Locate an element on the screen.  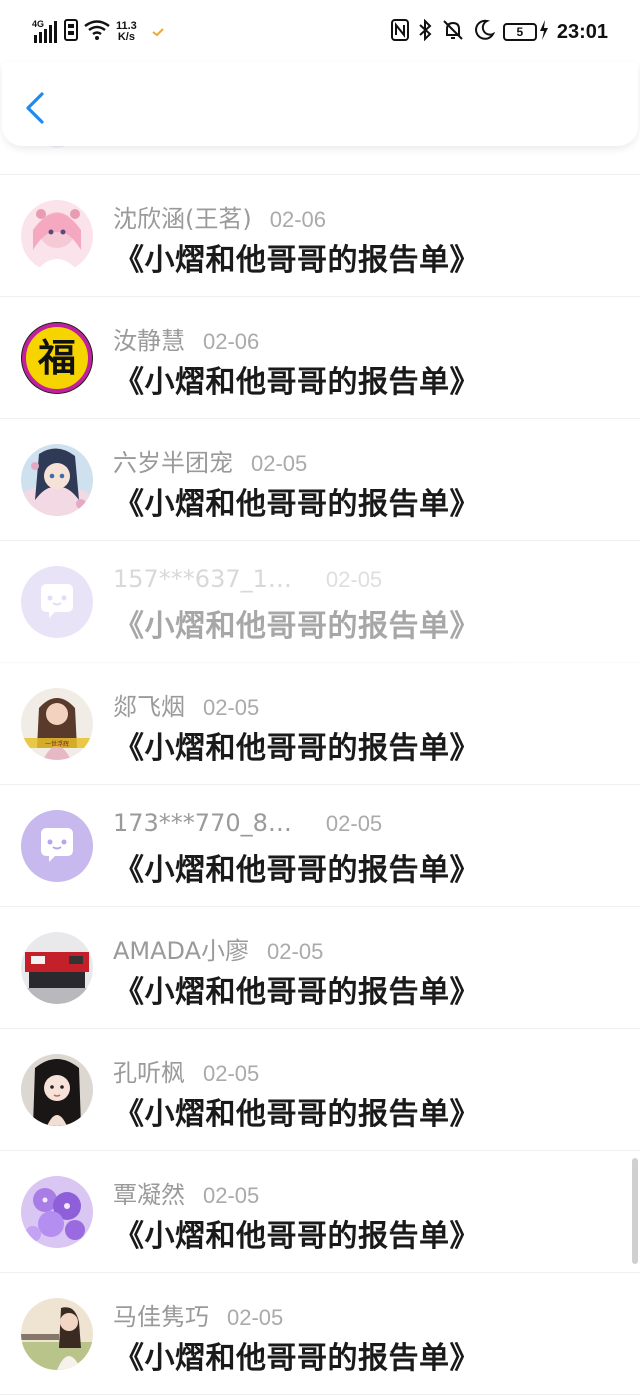
item-meta: 六岁半团宠 02-05 is located at coordinates (210, 460).